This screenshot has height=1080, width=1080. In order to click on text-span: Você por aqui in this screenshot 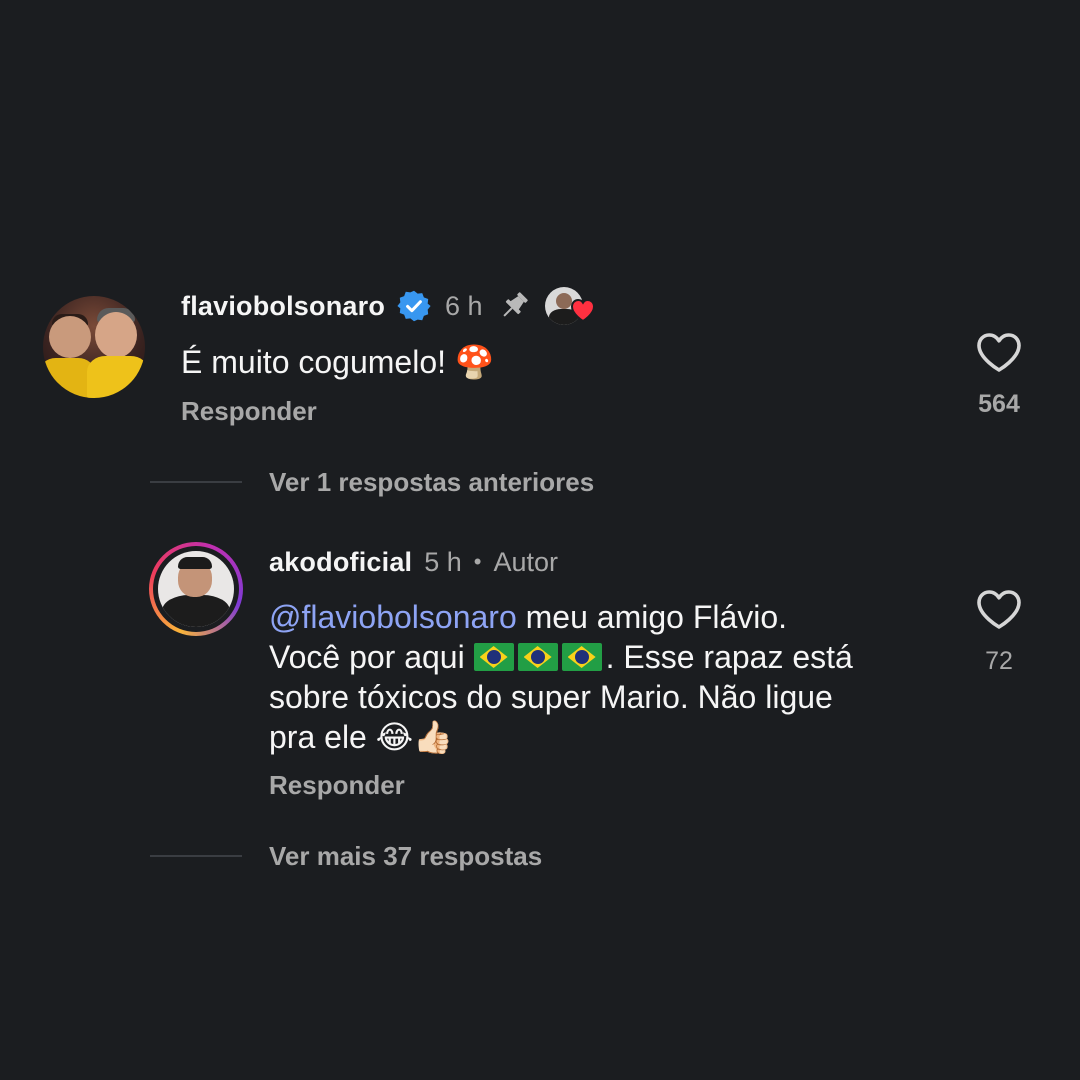, I will do `click(371, 657)`.